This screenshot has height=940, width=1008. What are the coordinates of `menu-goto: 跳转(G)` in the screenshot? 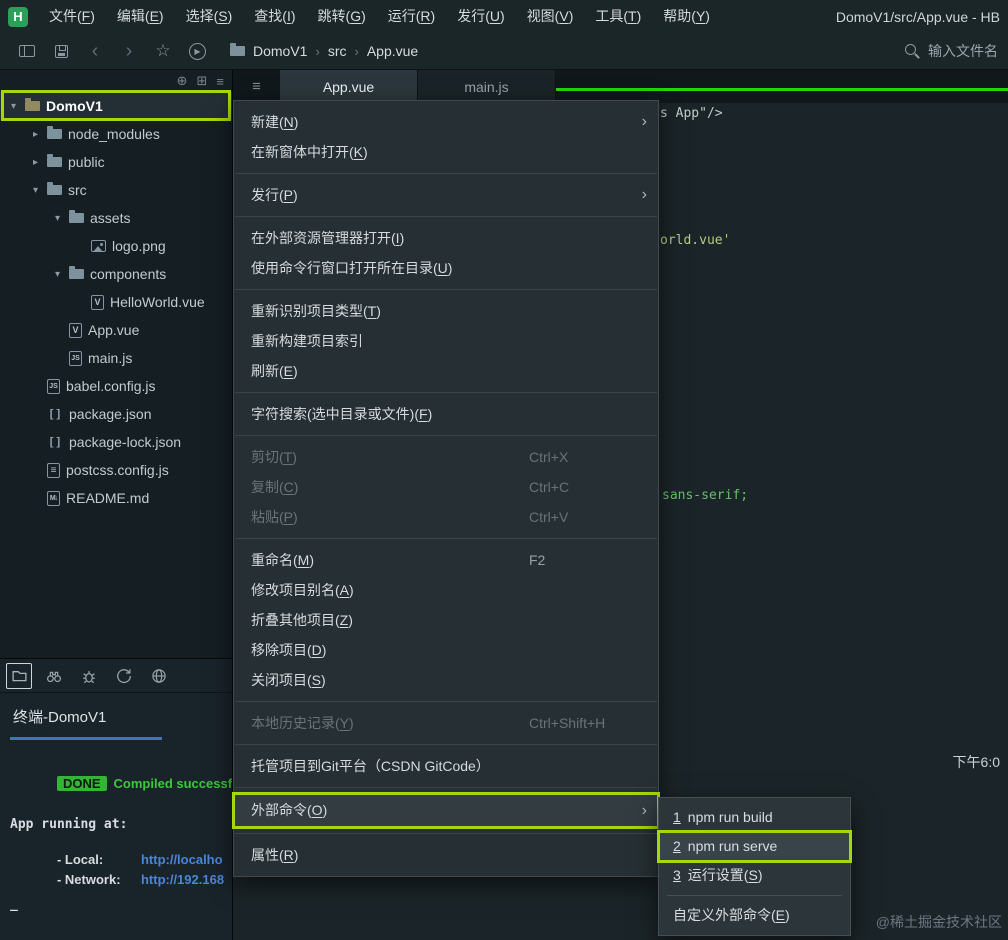 It's located at (342, 16).